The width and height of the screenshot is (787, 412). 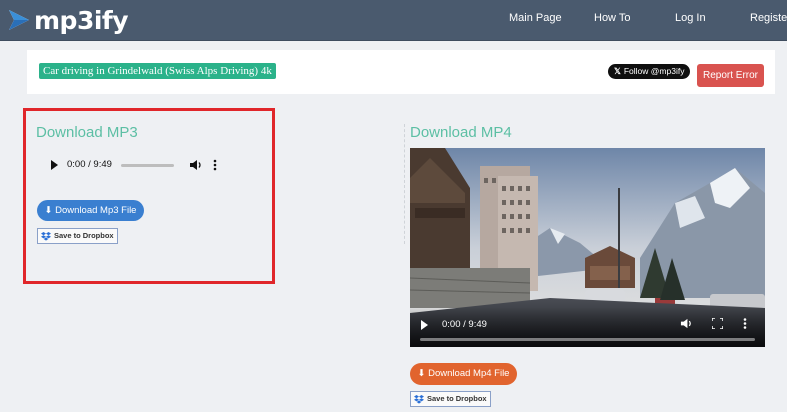 What do you see at coordinates (19, 20) in the screenshot?
I see `play-logo-icon` at bounding box center [19, 20].